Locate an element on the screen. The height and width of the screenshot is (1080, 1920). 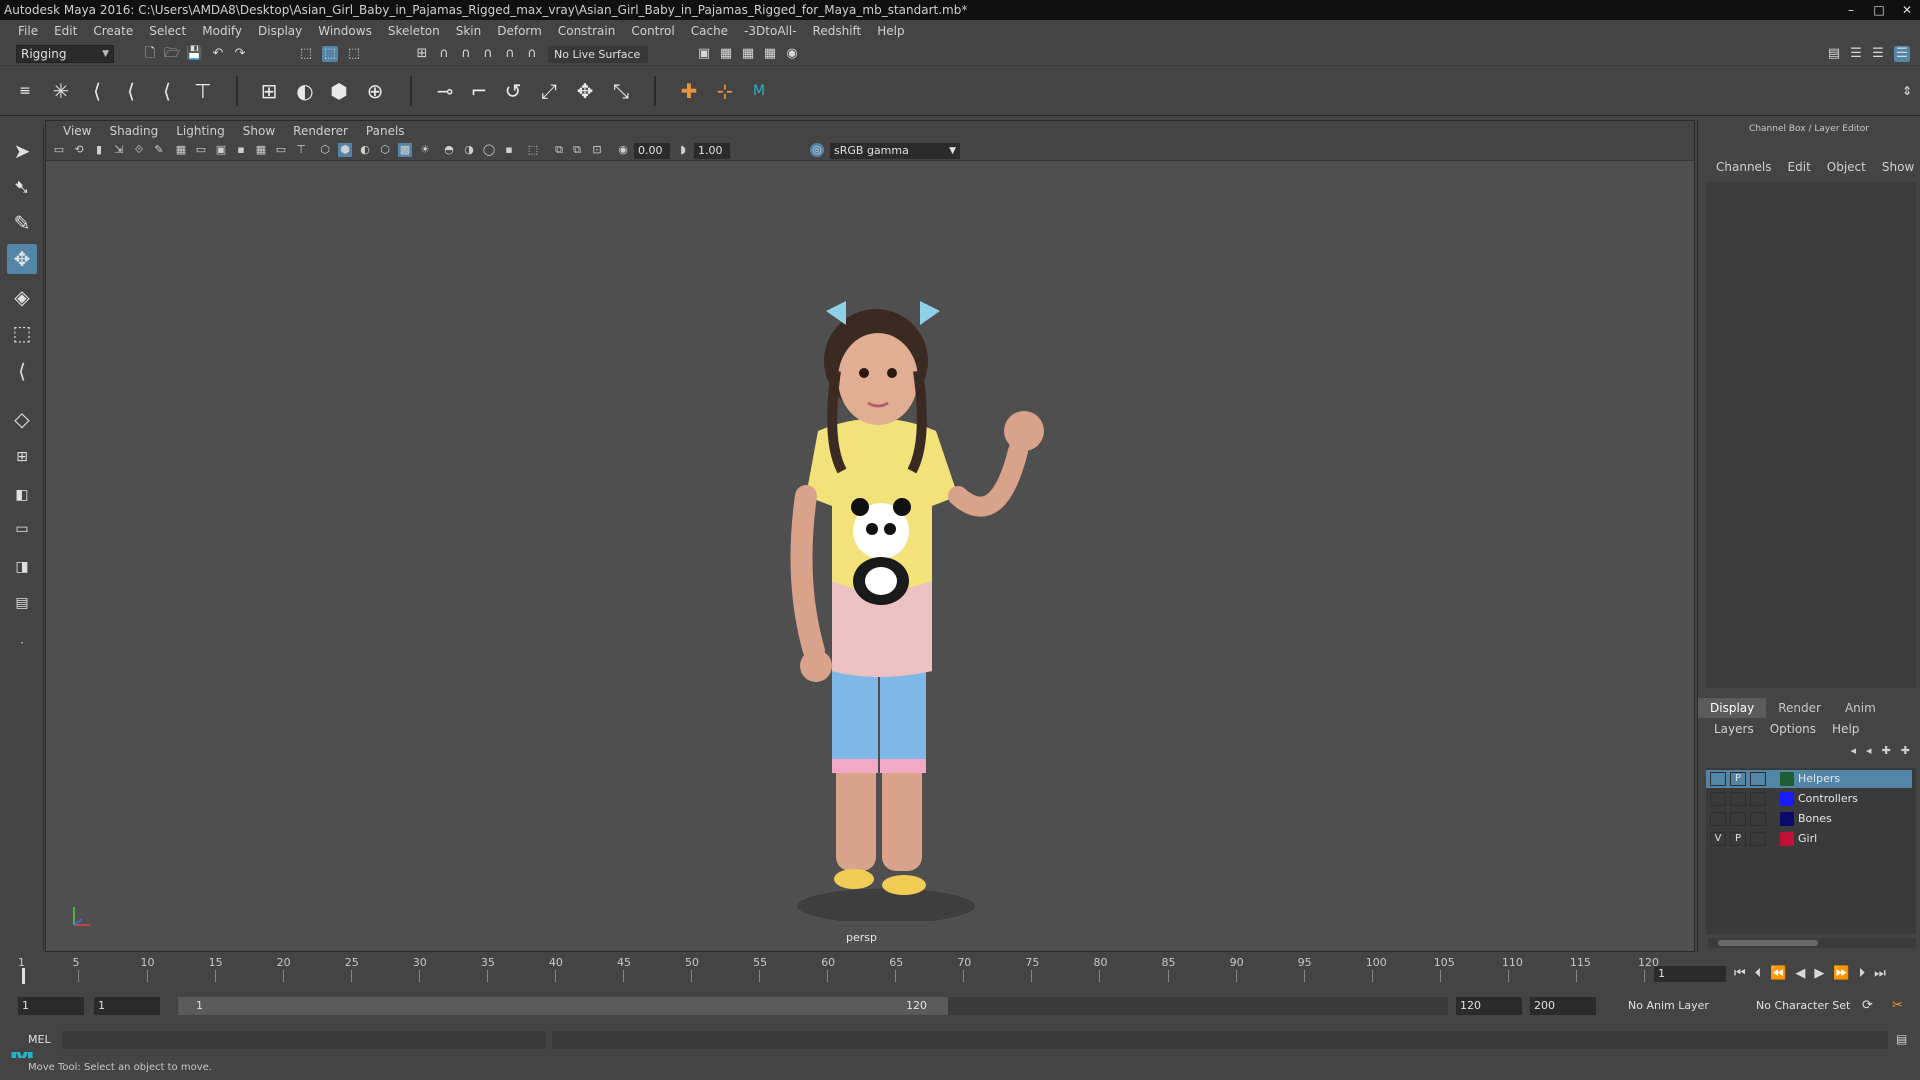
step-forward-key-icon: ⏩ is located at coordinates (1841, 973).